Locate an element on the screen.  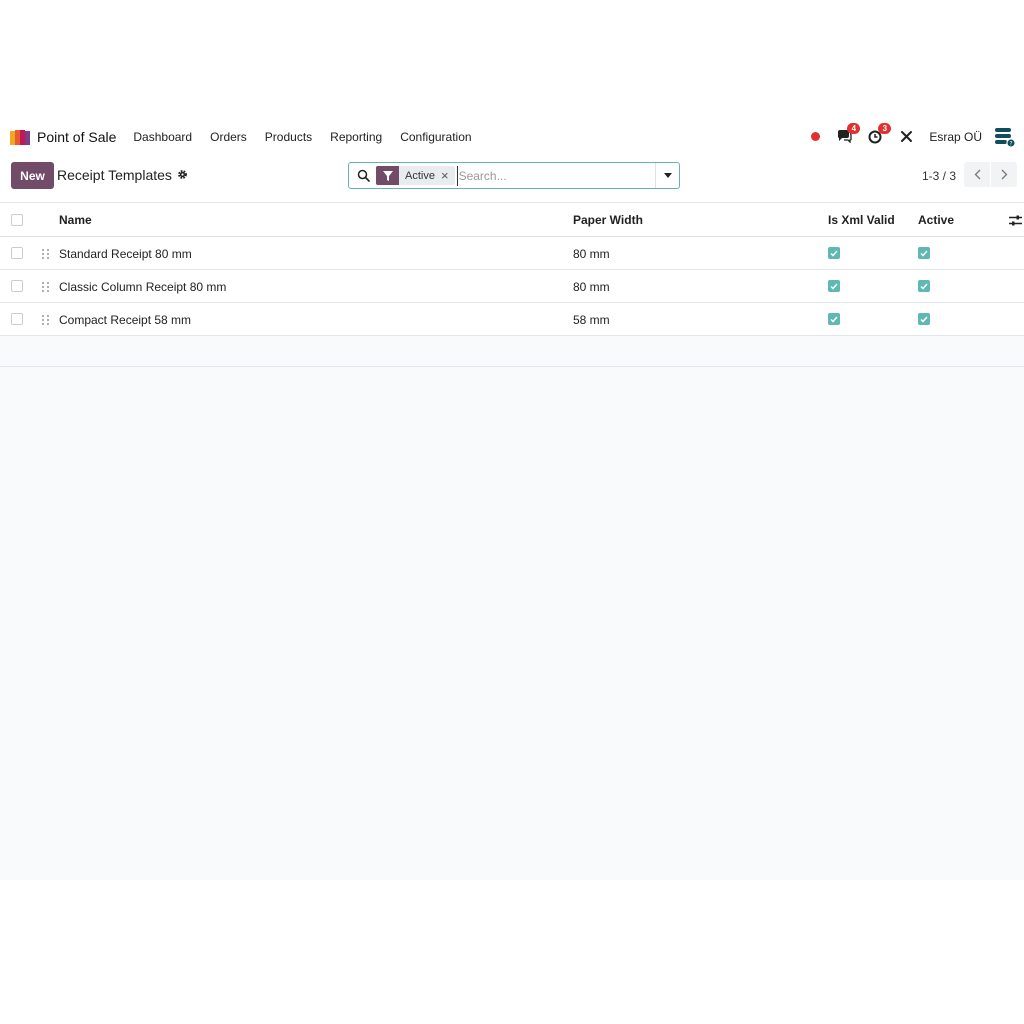
search-input is located at coordinates (549, 175).